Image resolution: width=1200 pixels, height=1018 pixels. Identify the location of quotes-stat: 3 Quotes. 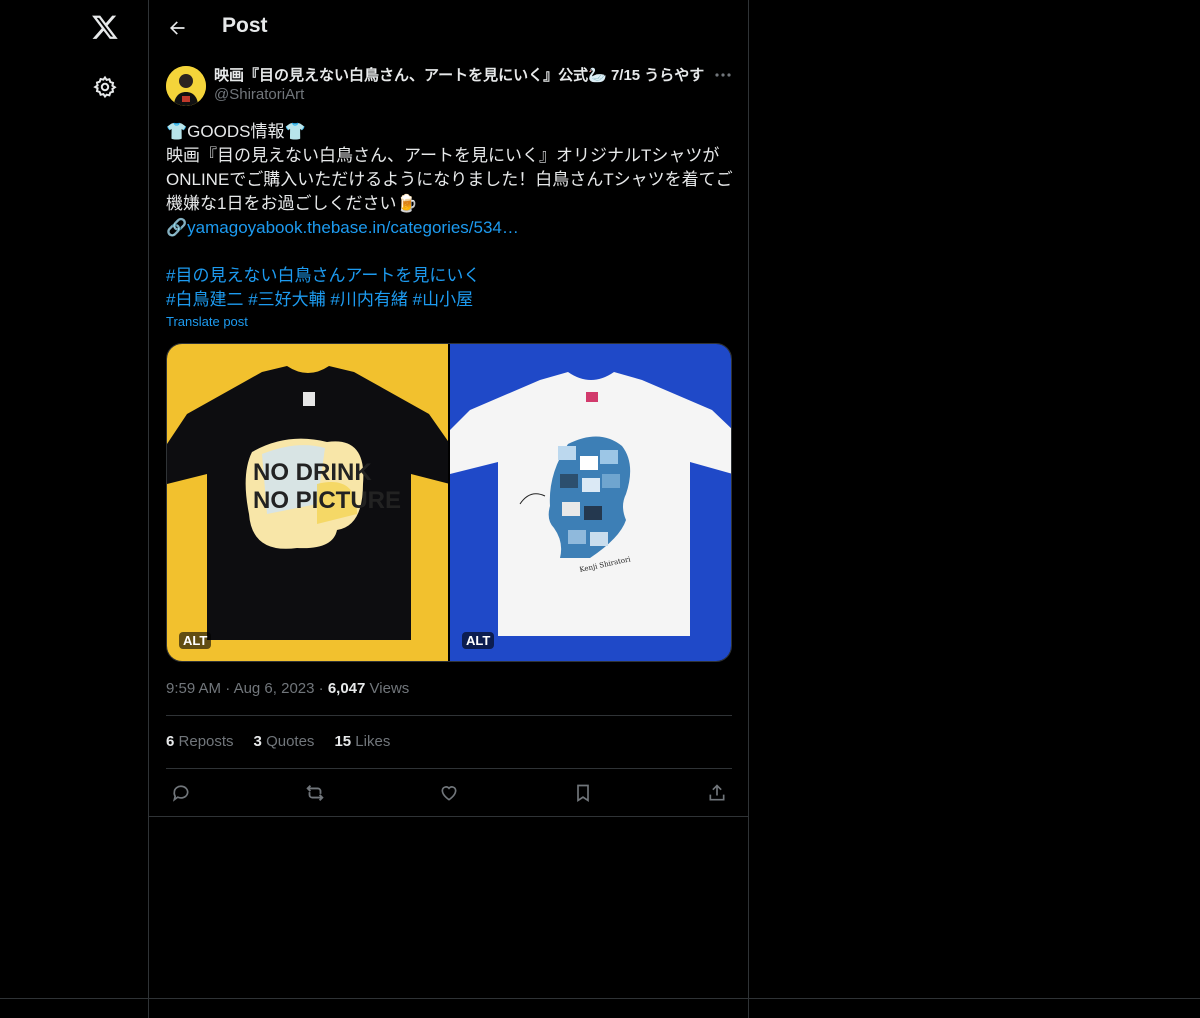
(284, 741).